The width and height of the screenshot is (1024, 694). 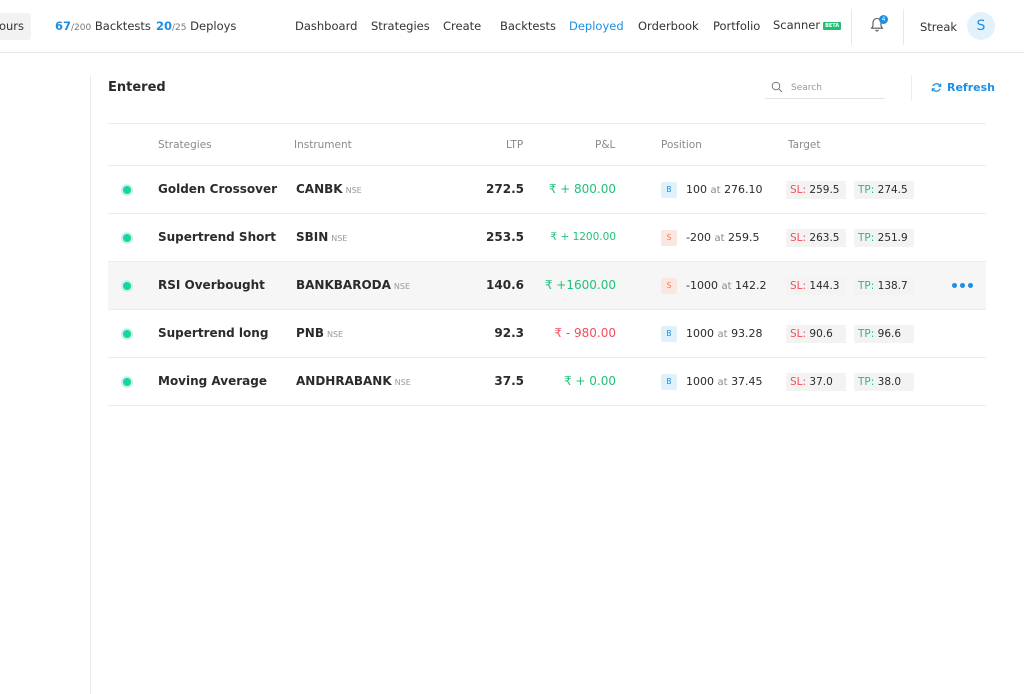 I want to click on ltp-value: 253.5, so click(x=505, y=237).